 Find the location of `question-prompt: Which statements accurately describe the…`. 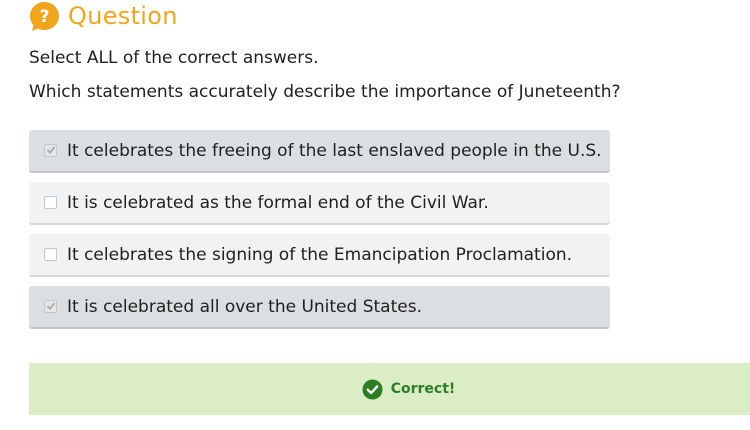

question-prompt: Which statements accurately describe the… is located at coordinates (325, 92).